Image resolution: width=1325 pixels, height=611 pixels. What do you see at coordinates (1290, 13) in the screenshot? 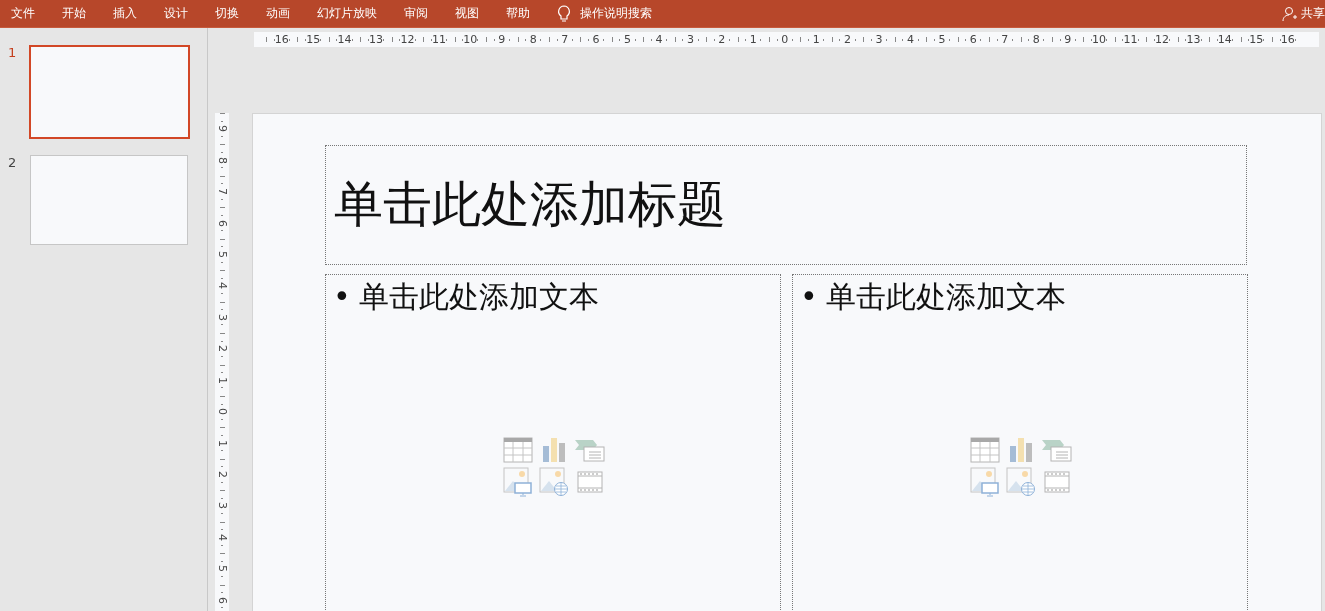
I see `person-add-icon` at bounding box center [1290, 13].